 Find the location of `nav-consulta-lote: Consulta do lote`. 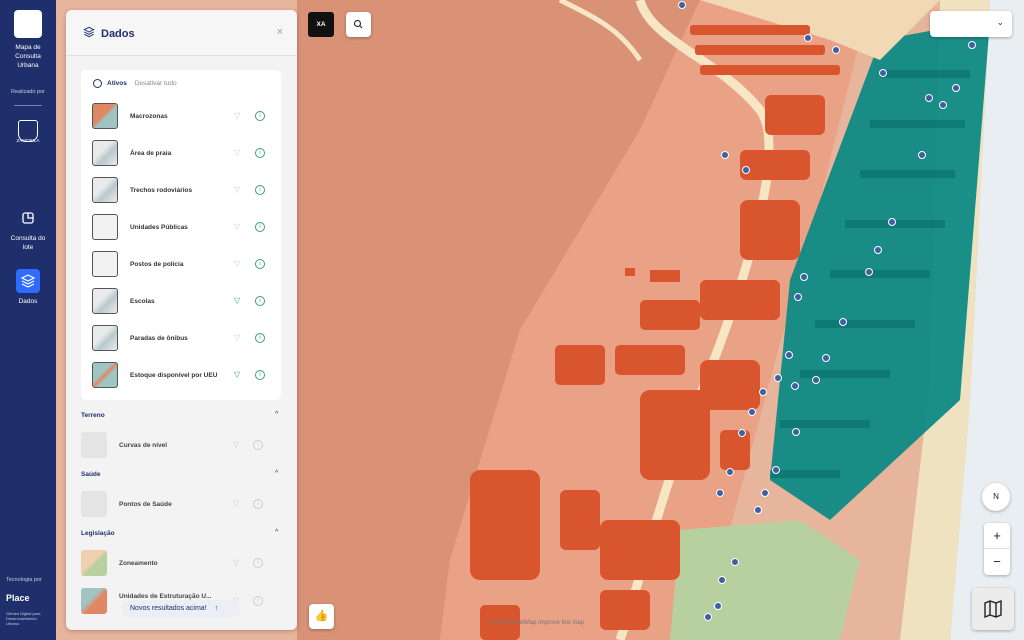

nav-consulta-lote: Consulta do lote is located at coordinates (28, 229).